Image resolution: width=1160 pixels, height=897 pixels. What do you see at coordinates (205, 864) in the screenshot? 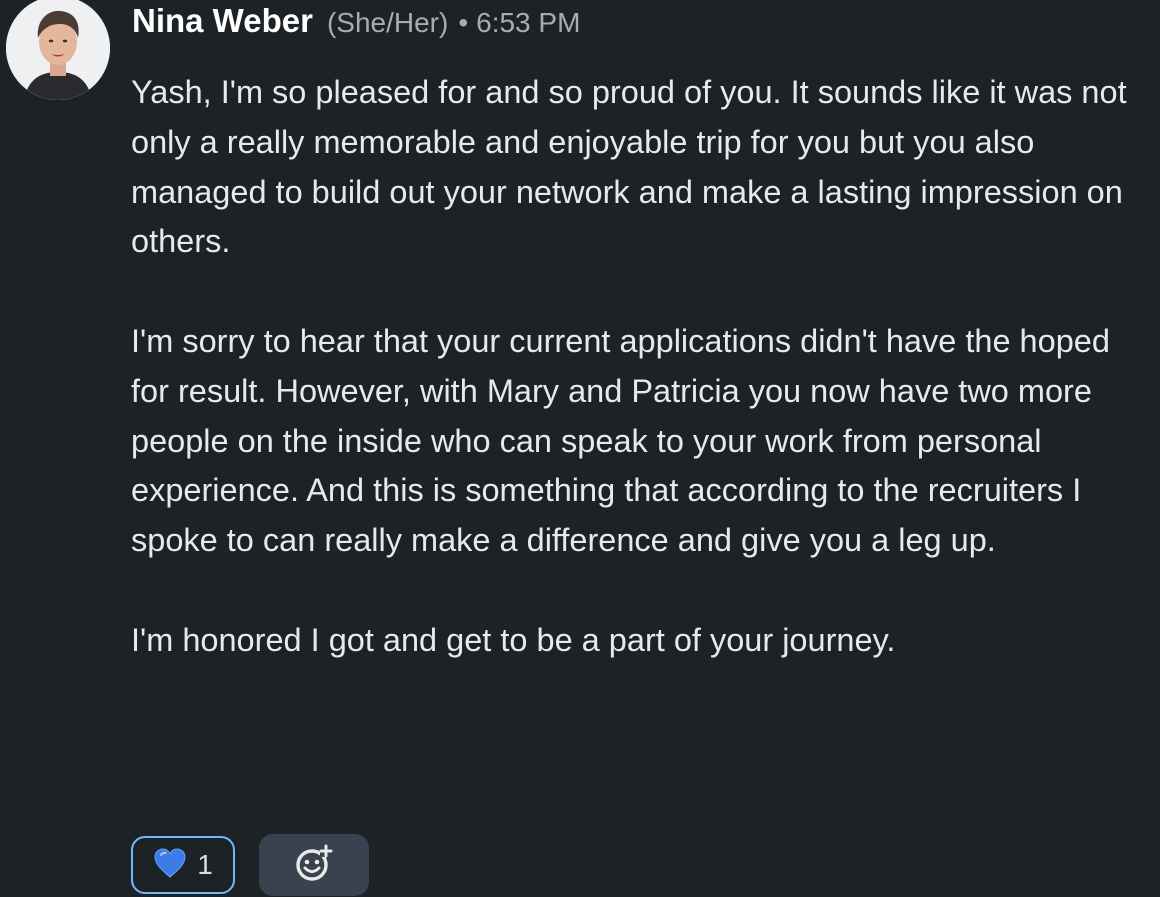
I see `reaction-count: 1` at bounding box center [205, 864].